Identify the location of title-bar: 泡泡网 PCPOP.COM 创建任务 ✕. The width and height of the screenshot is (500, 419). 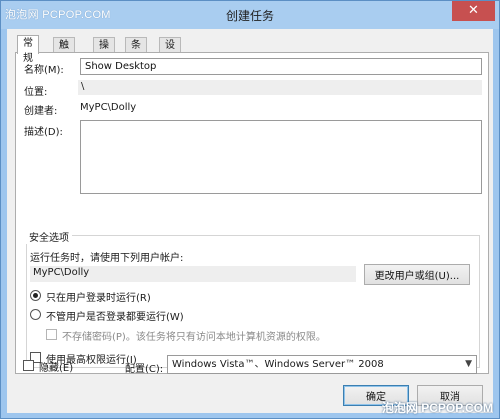
(250, 15).